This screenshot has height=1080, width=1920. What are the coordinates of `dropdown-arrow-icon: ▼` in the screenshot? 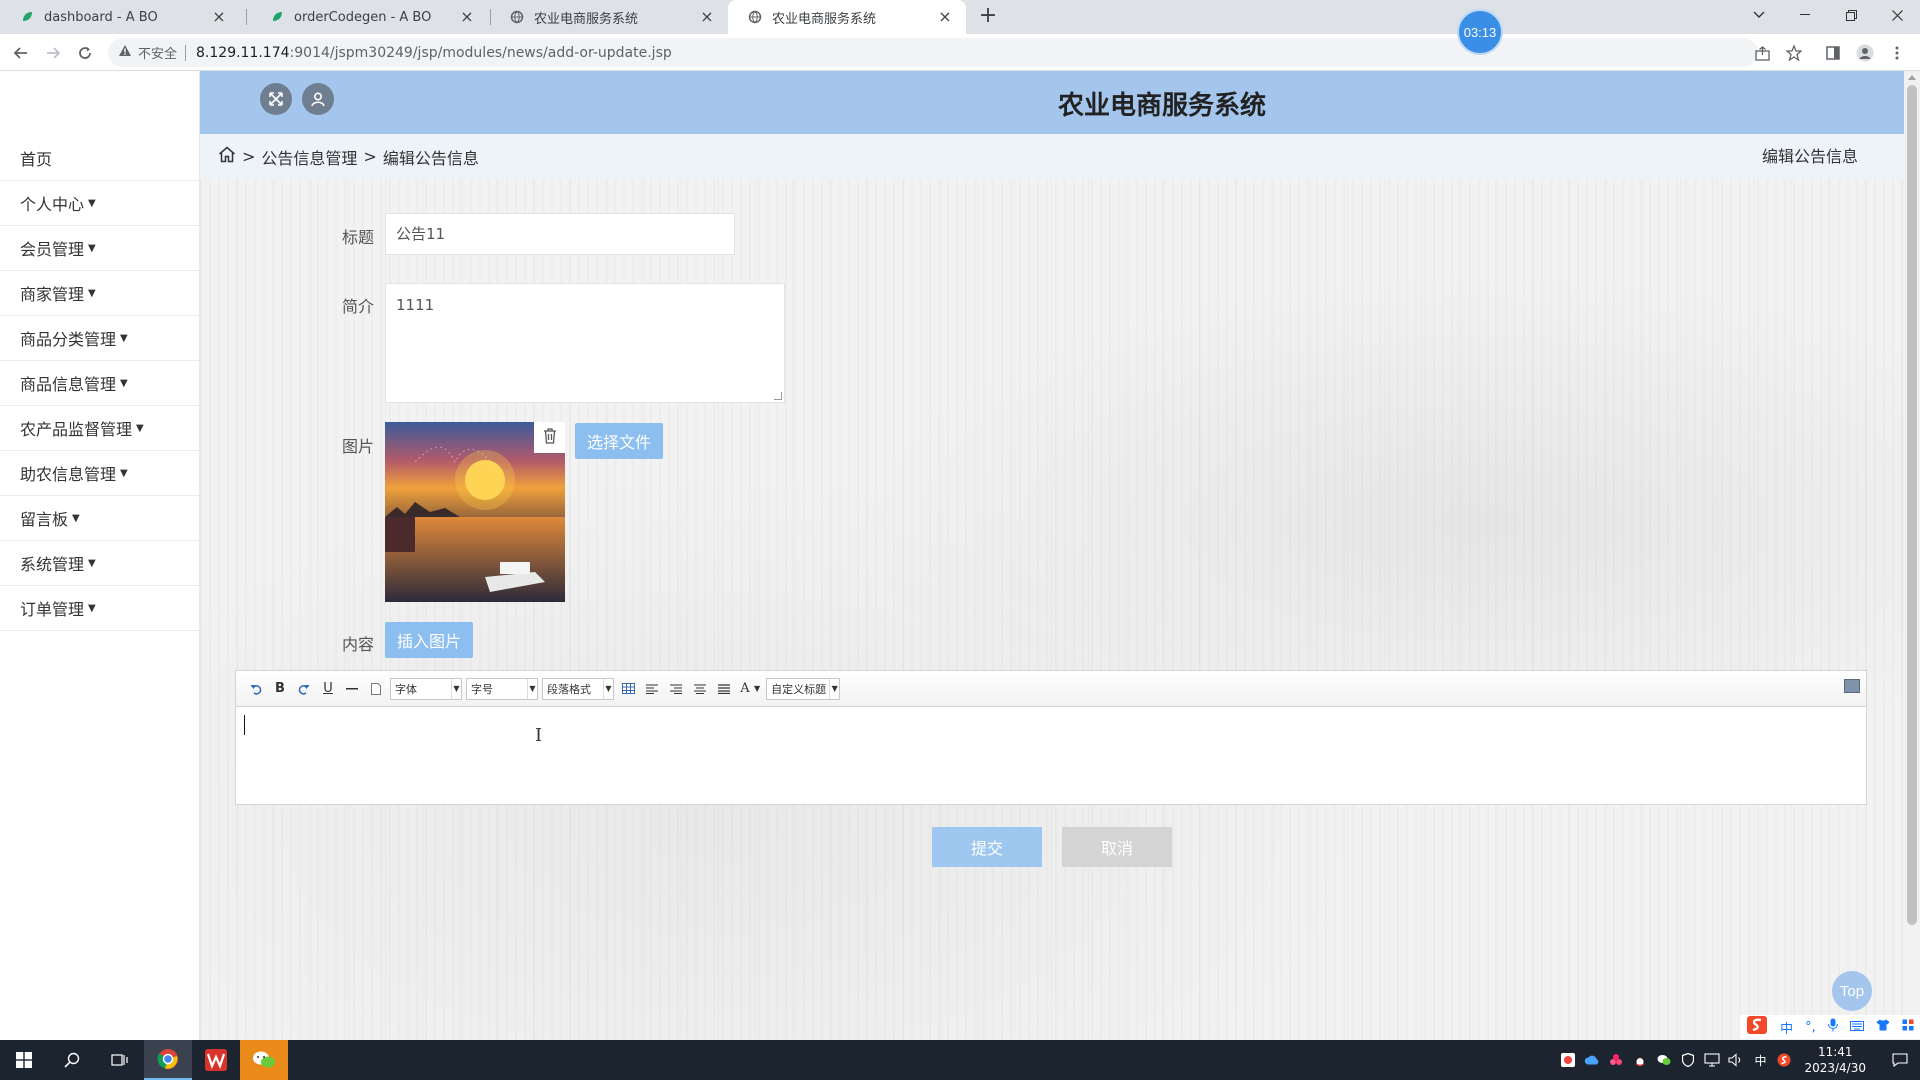 It's located at (757, 688).